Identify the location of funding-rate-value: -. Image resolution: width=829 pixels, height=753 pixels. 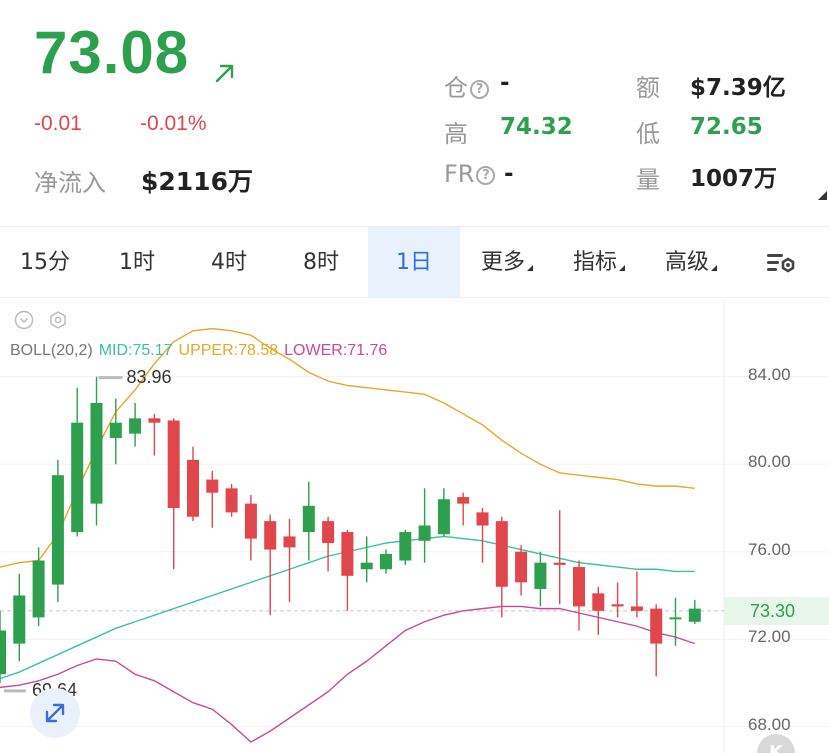
(509, 174).